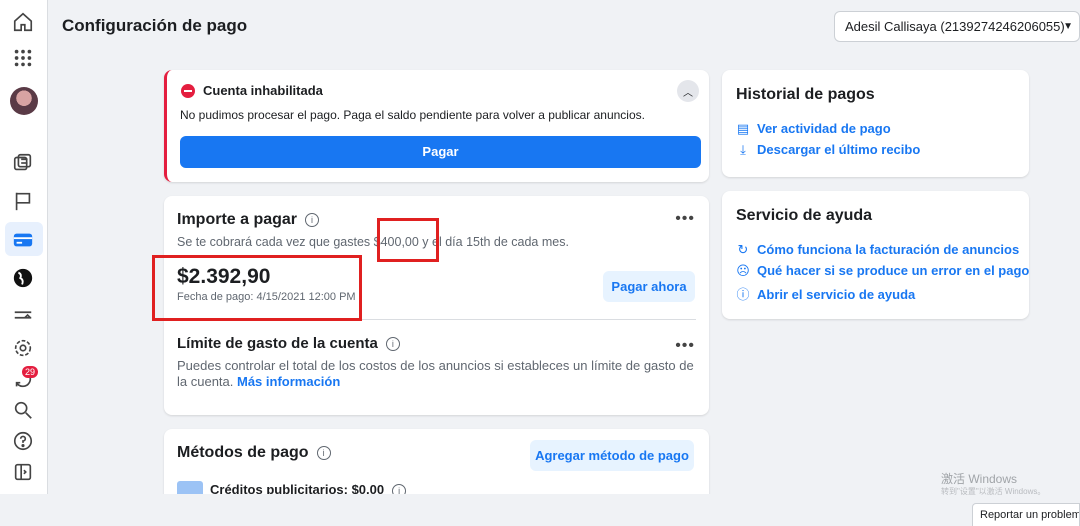  What do you see at coordinates (1026, 514) in the screenshot?
I see `report-problem-button: Reportar un problema` at bounding box center [1026, 514].